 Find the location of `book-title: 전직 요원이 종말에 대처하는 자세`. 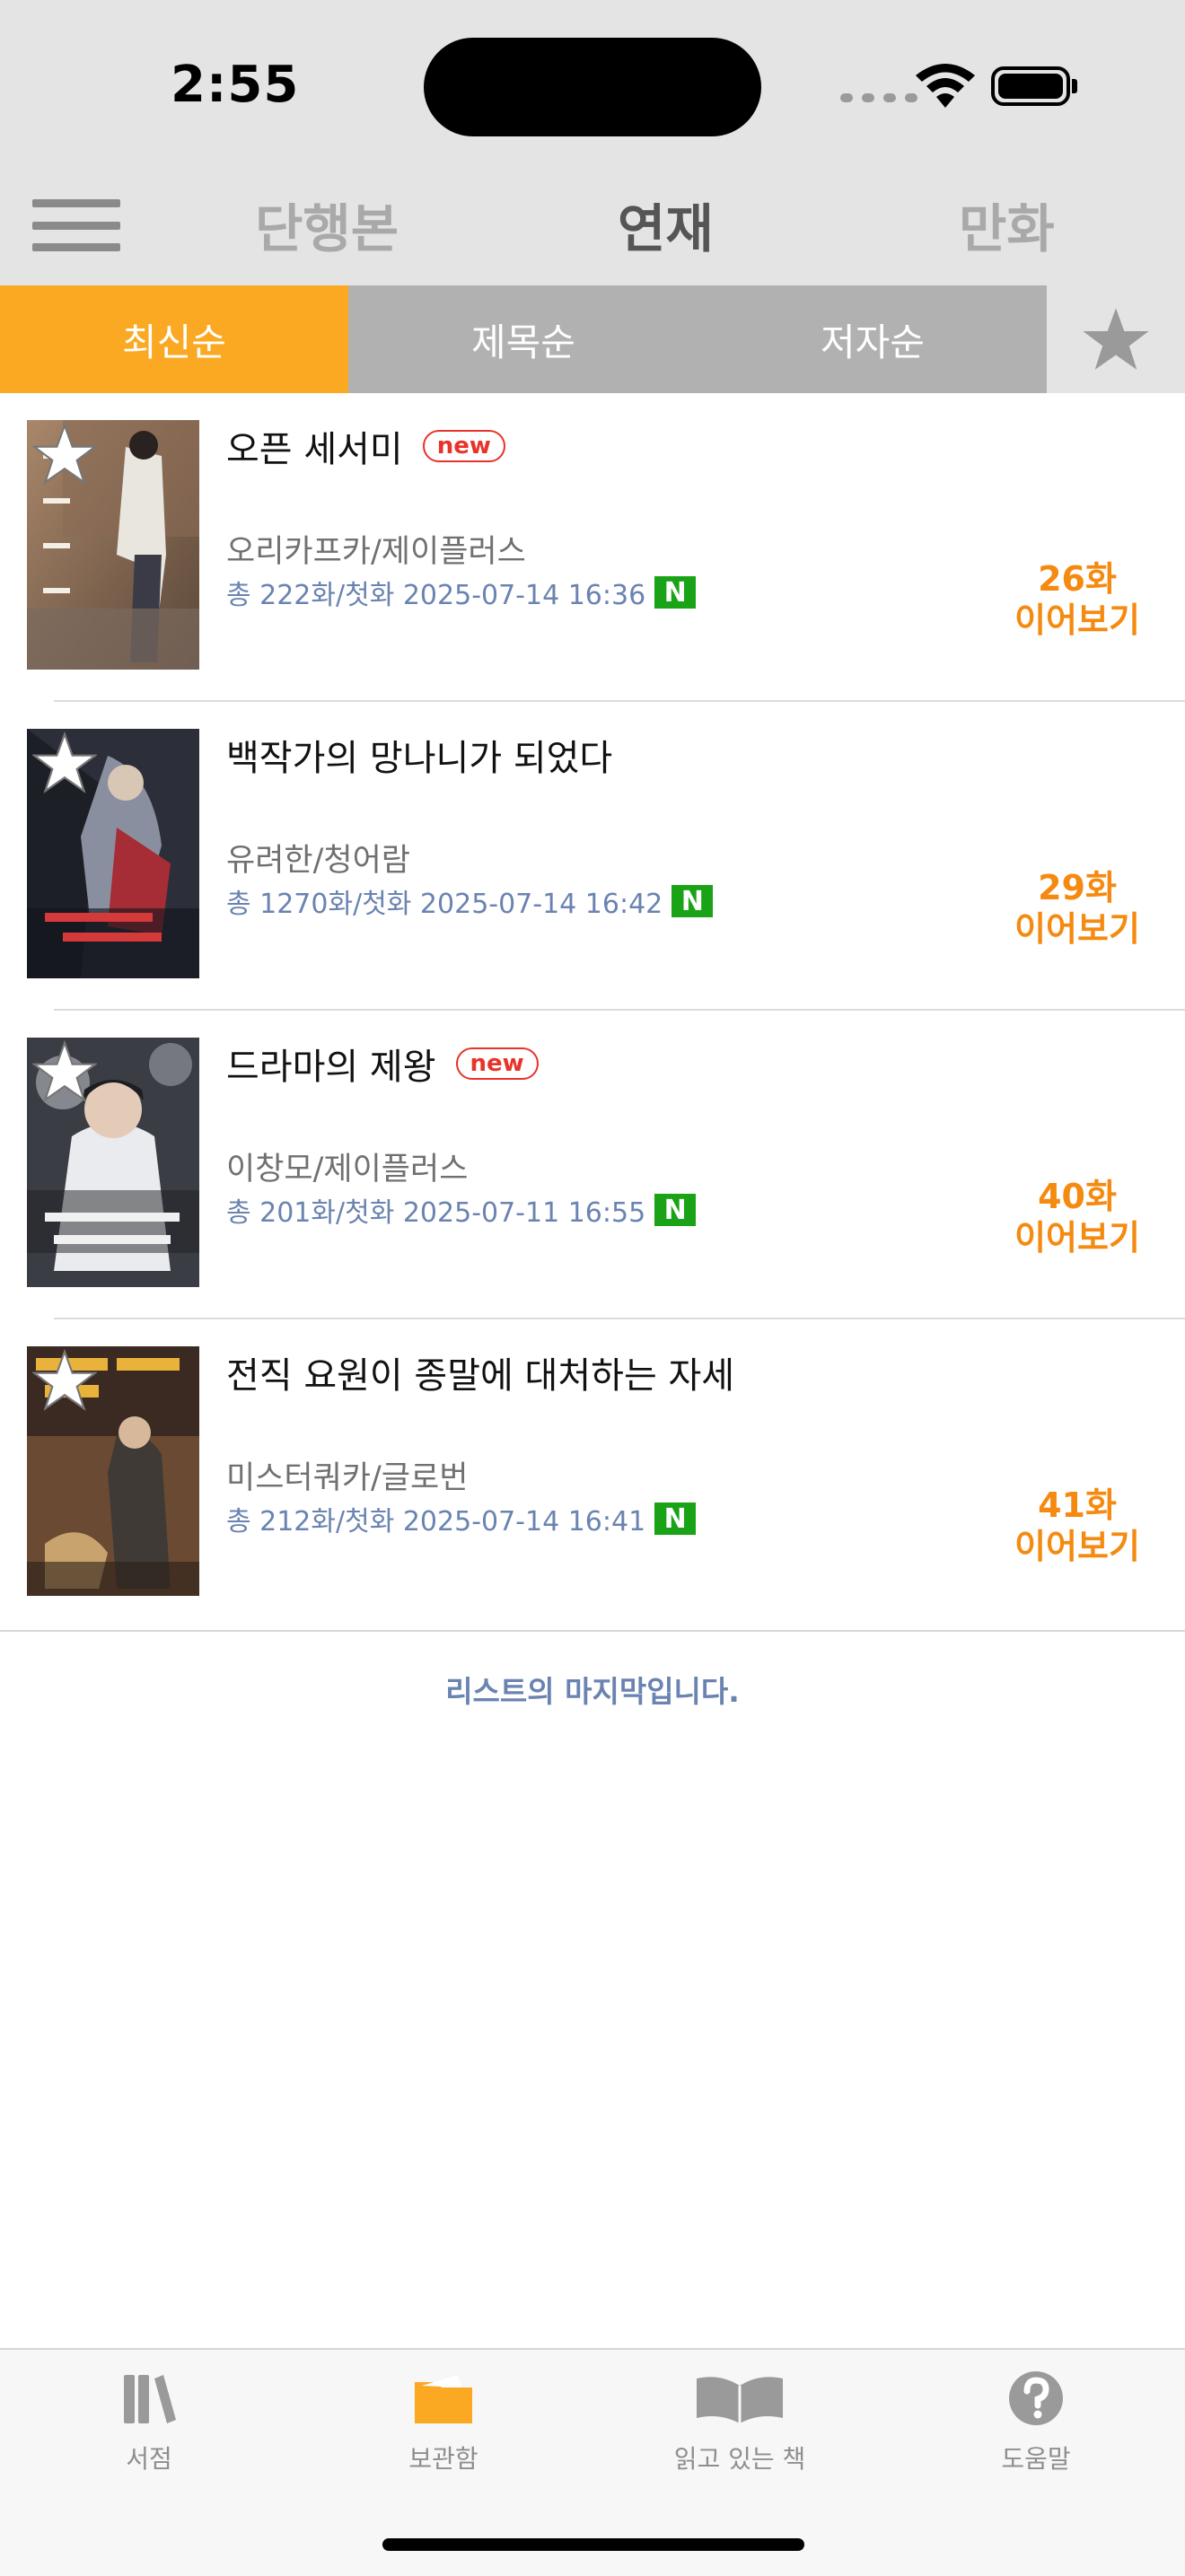

book-title: 전직 요원이 종말에 대처하는 자세 is located at coordinates (480, 1376).